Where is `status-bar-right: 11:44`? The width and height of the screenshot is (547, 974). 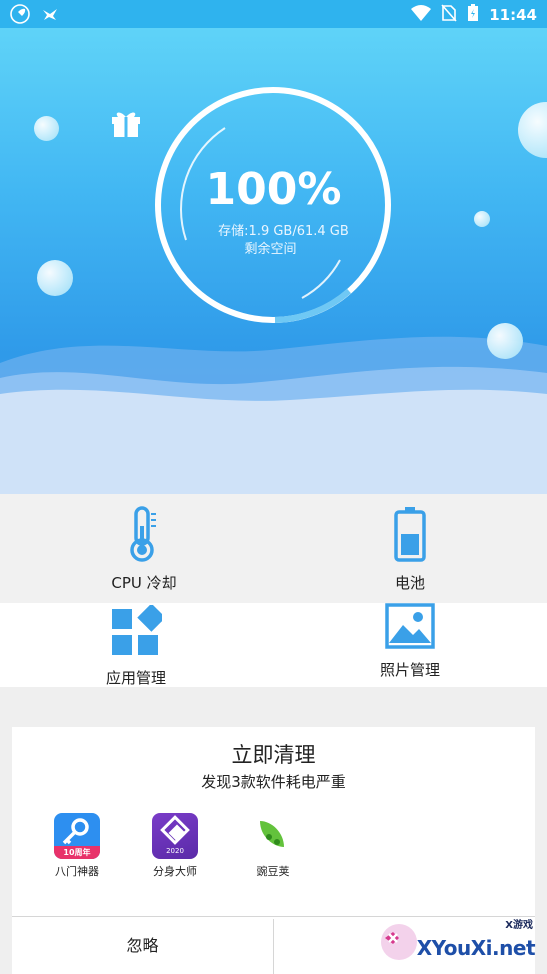 status-bar-right: 11:44 is located at coordinates (474, 15).